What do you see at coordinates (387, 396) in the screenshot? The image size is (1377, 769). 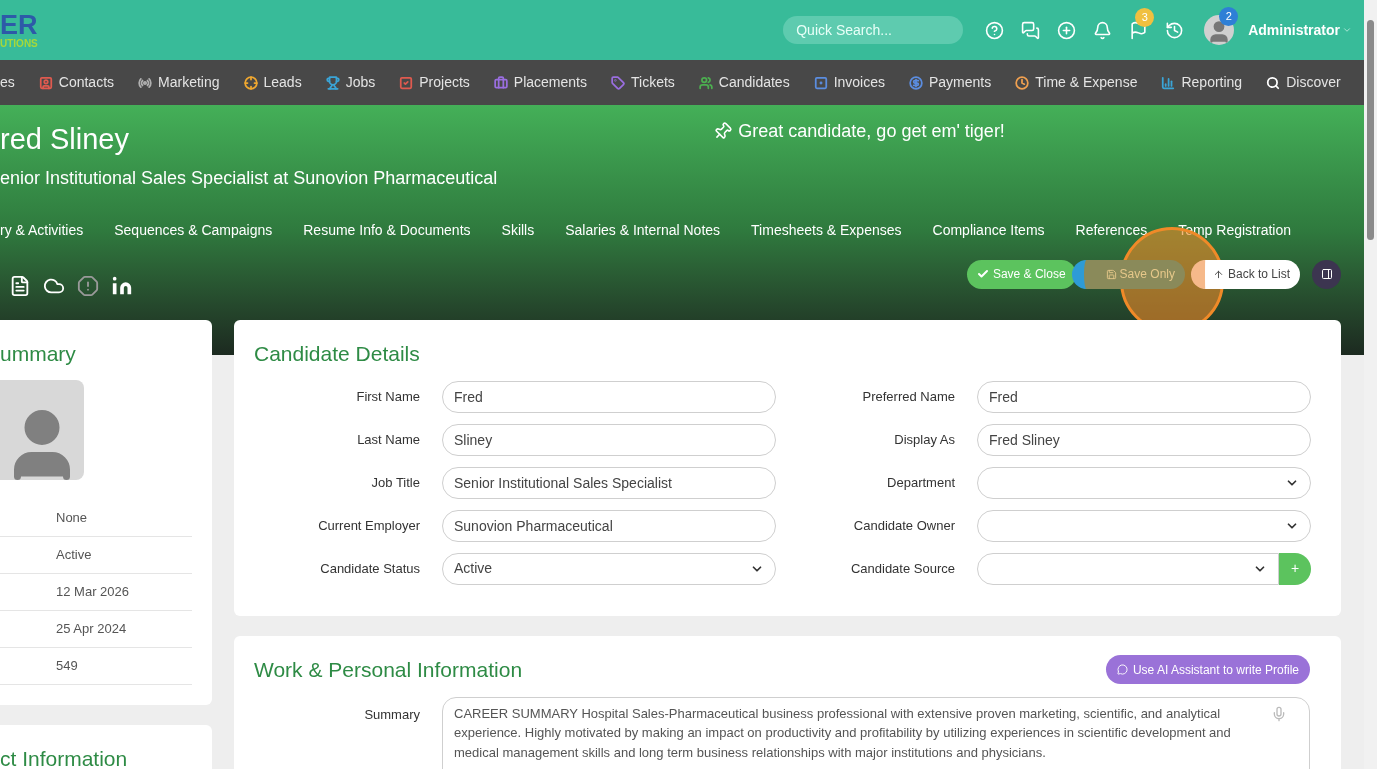 I see `field-label: First Name` at bounding box center [387, 396].